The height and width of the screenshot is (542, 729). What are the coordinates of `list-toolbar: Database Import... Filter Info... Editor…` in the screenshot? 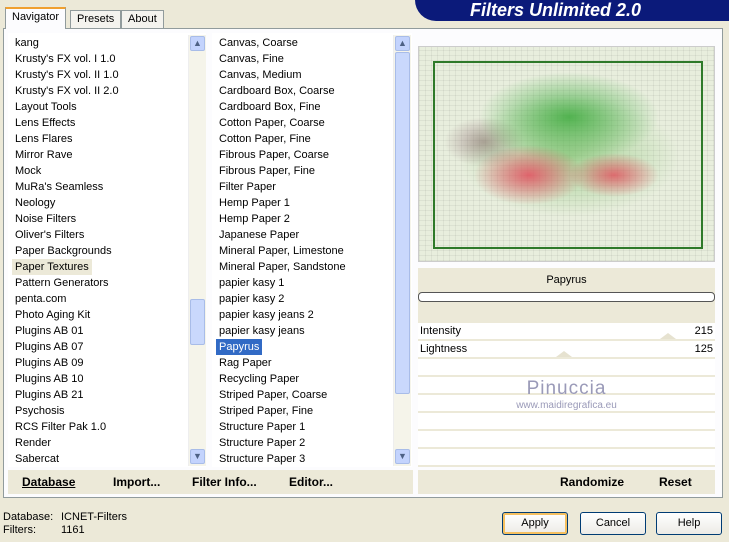 It's located at (210, 482).